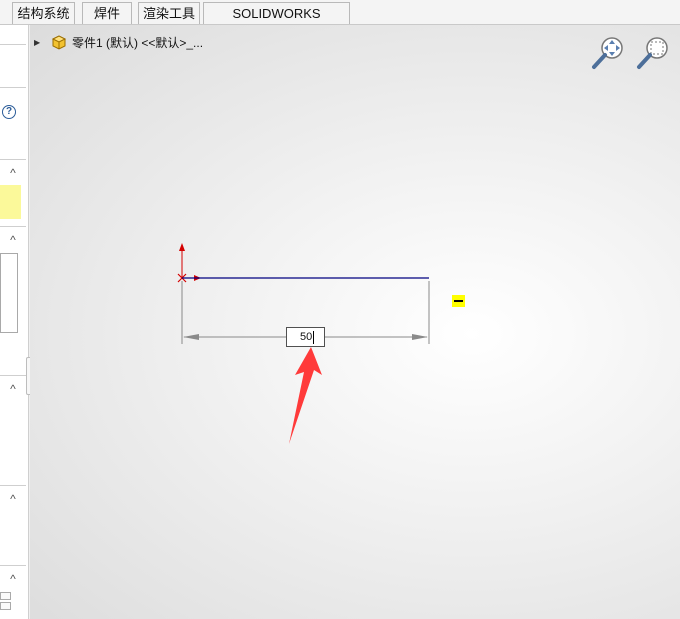 The image size is (680, 619). Describe the element at coordinates (5, 596) in the screenshot. I see `spinner-up-button` at that location.